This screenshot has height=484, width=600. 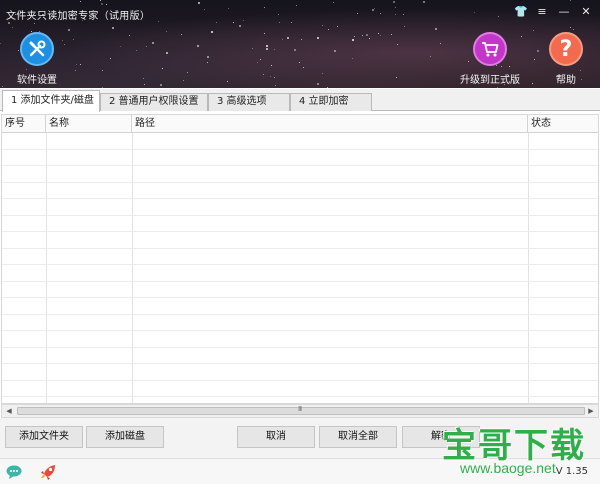 I want to click on scroll-left-icon: ◀, so click(x=9, y=411).